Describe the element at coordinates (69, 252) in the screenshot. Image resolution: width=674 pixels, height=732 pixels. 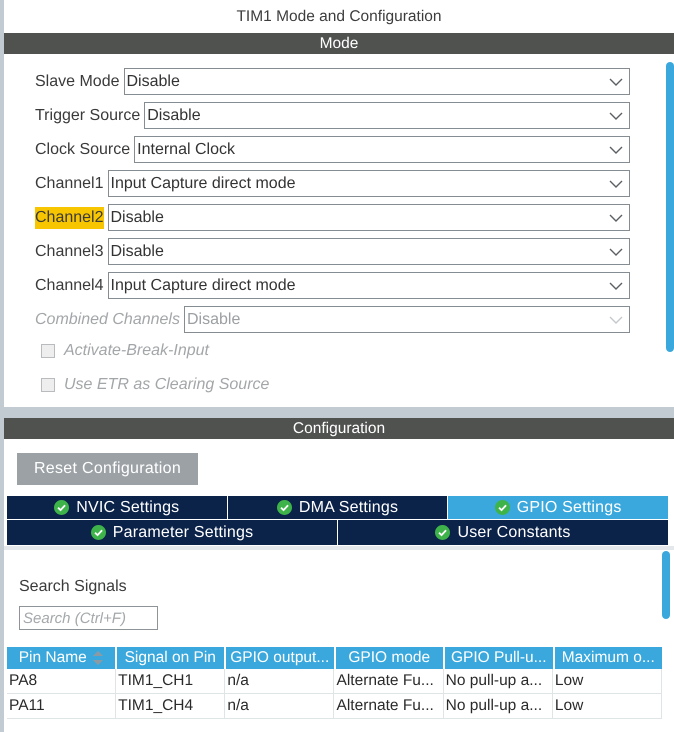
I see `field-label: Channel3` at that location.